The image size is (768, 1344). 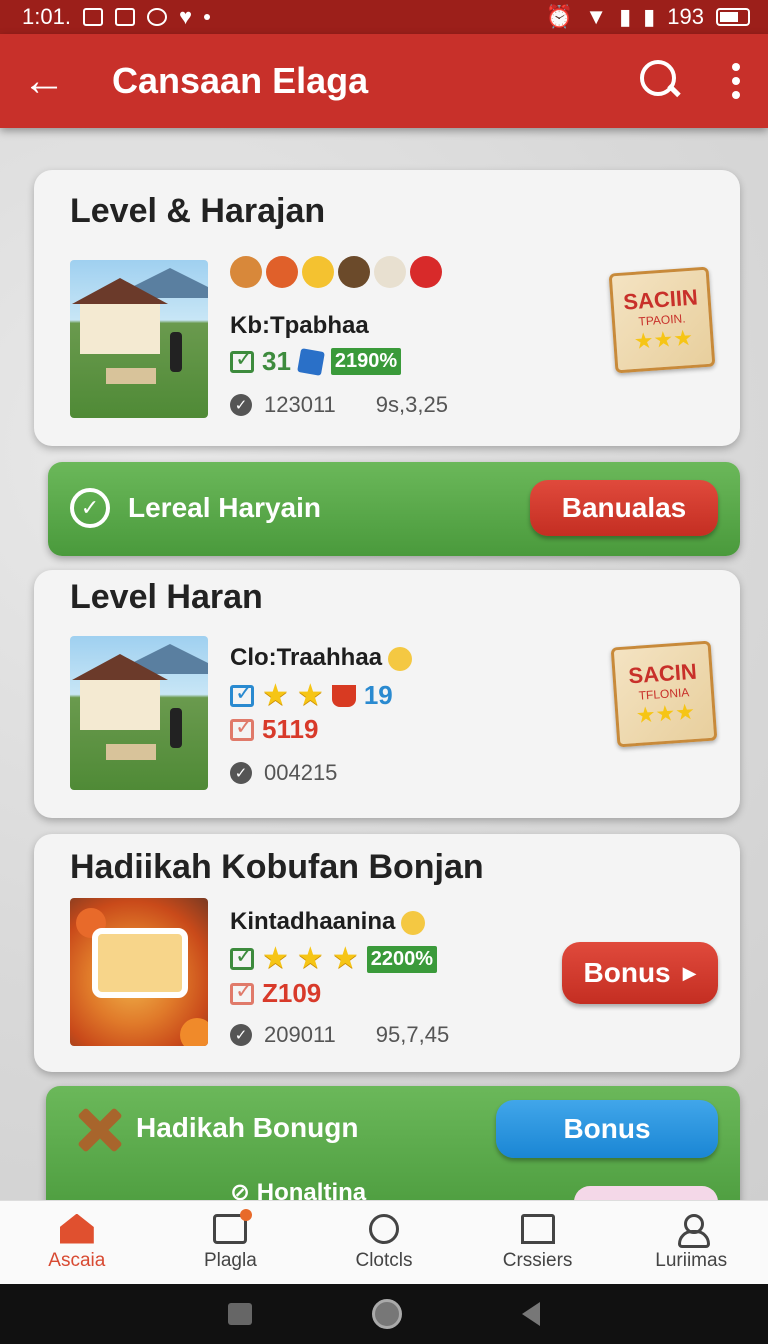 I want to click on nav-label: Clotcls, so click(x=384, y=1260).